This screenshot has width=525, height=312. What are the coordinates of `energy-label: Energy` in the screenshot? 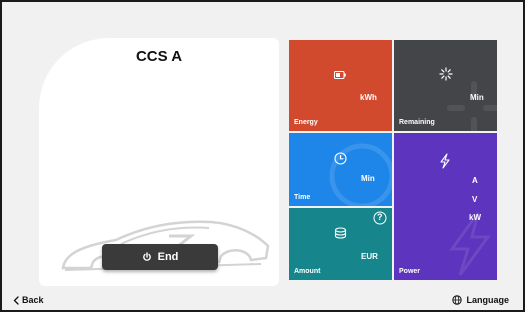 It's located at (306, 122).